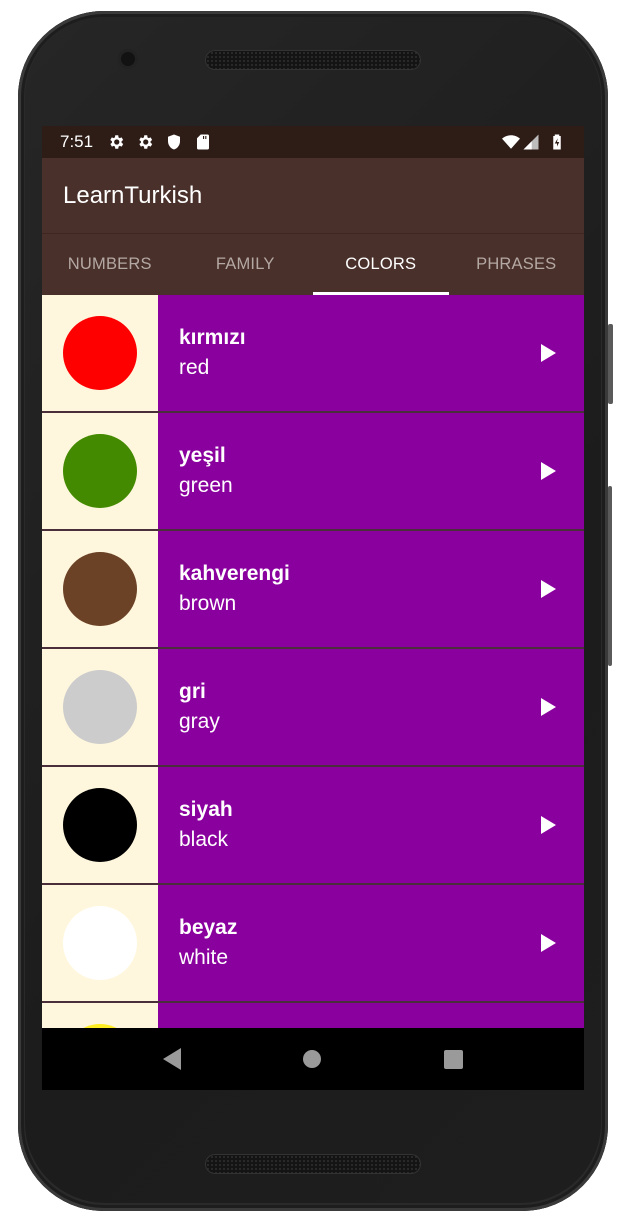  I want to click on tab-numbers: NUMBERS, so click(110, 264).